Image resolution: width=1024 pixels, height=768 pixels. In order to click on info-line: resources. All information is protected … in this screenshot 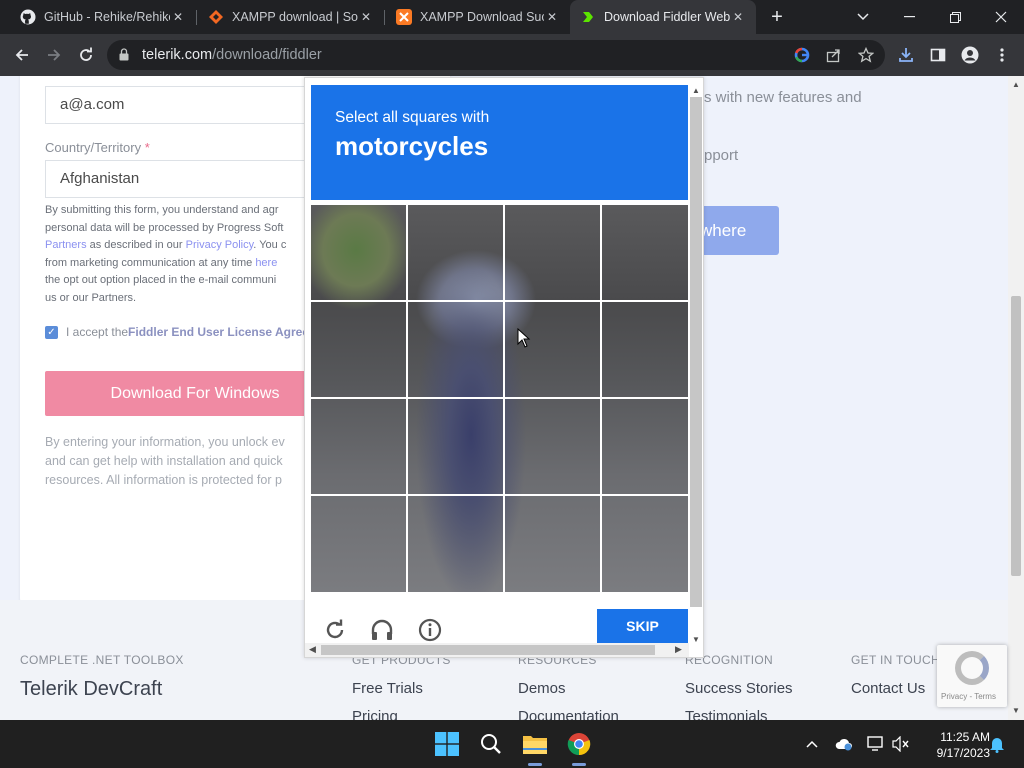, I will do `click(163, 480)`.